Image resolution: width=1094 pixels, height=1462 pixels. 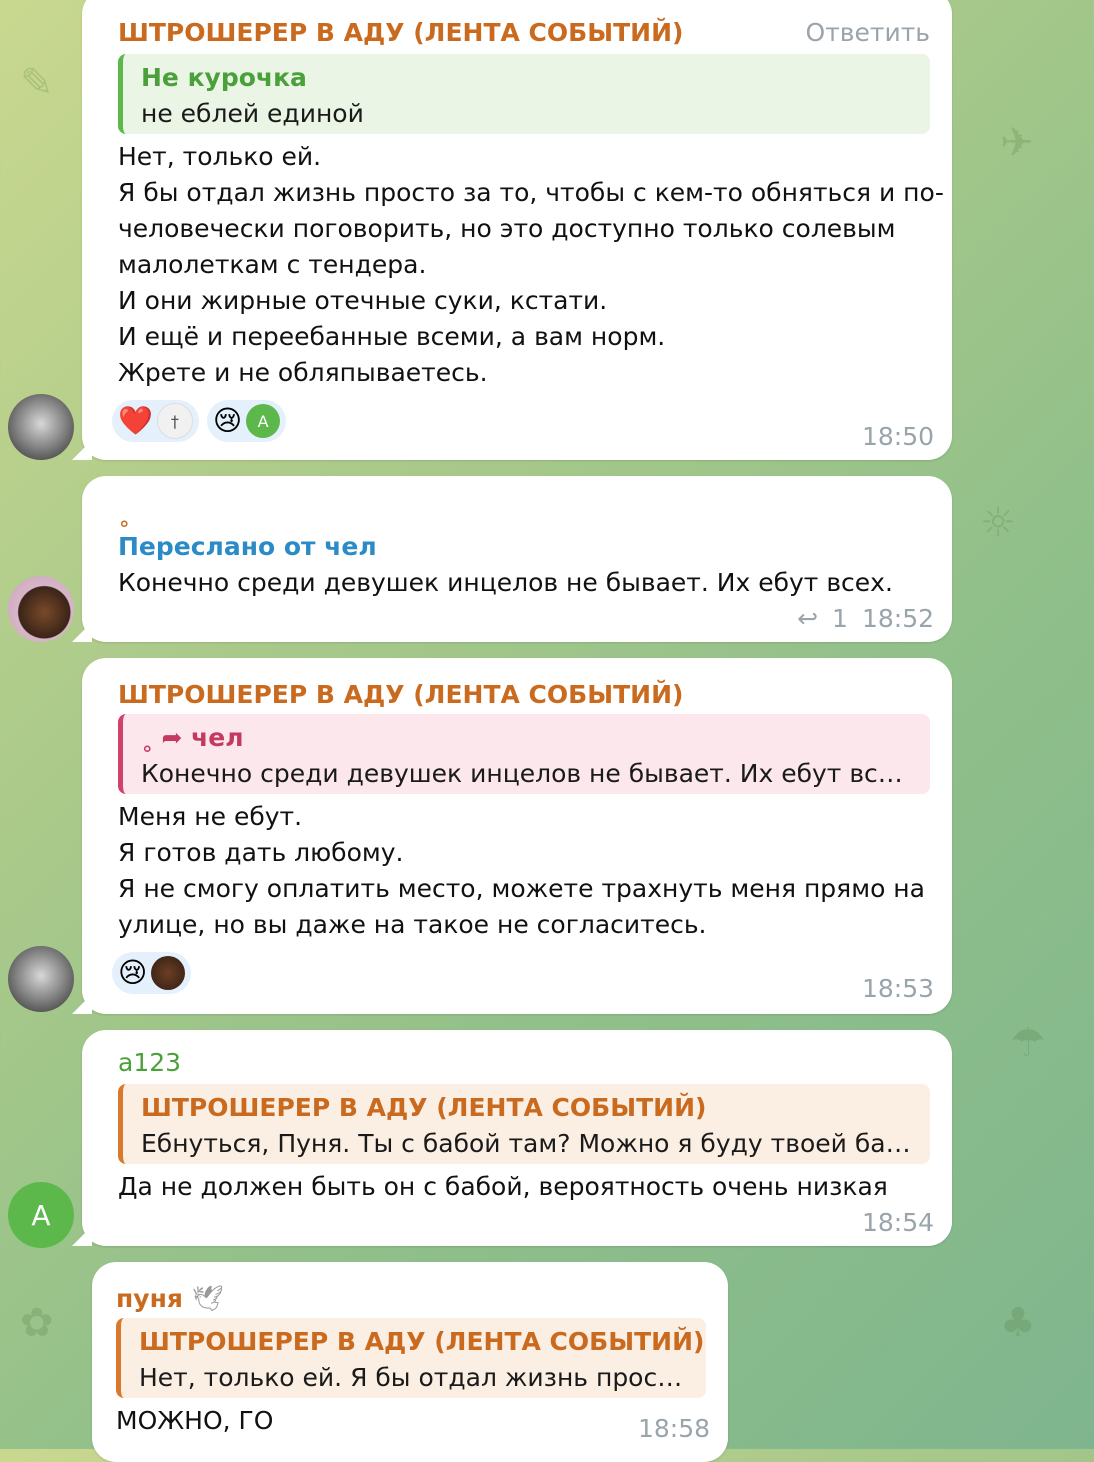 I want to click on reply-button: Ответить, so click(x=868, y=32).